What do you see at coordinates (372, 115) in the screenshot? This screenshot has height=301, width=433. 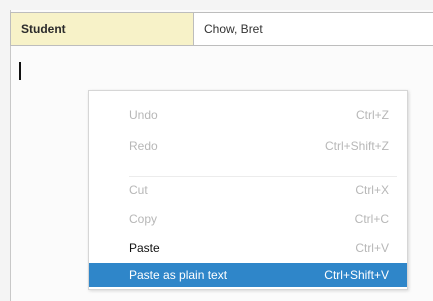 I see `menu-item-shortcut: Ctrl+Z` at bounding box center [372, 115].